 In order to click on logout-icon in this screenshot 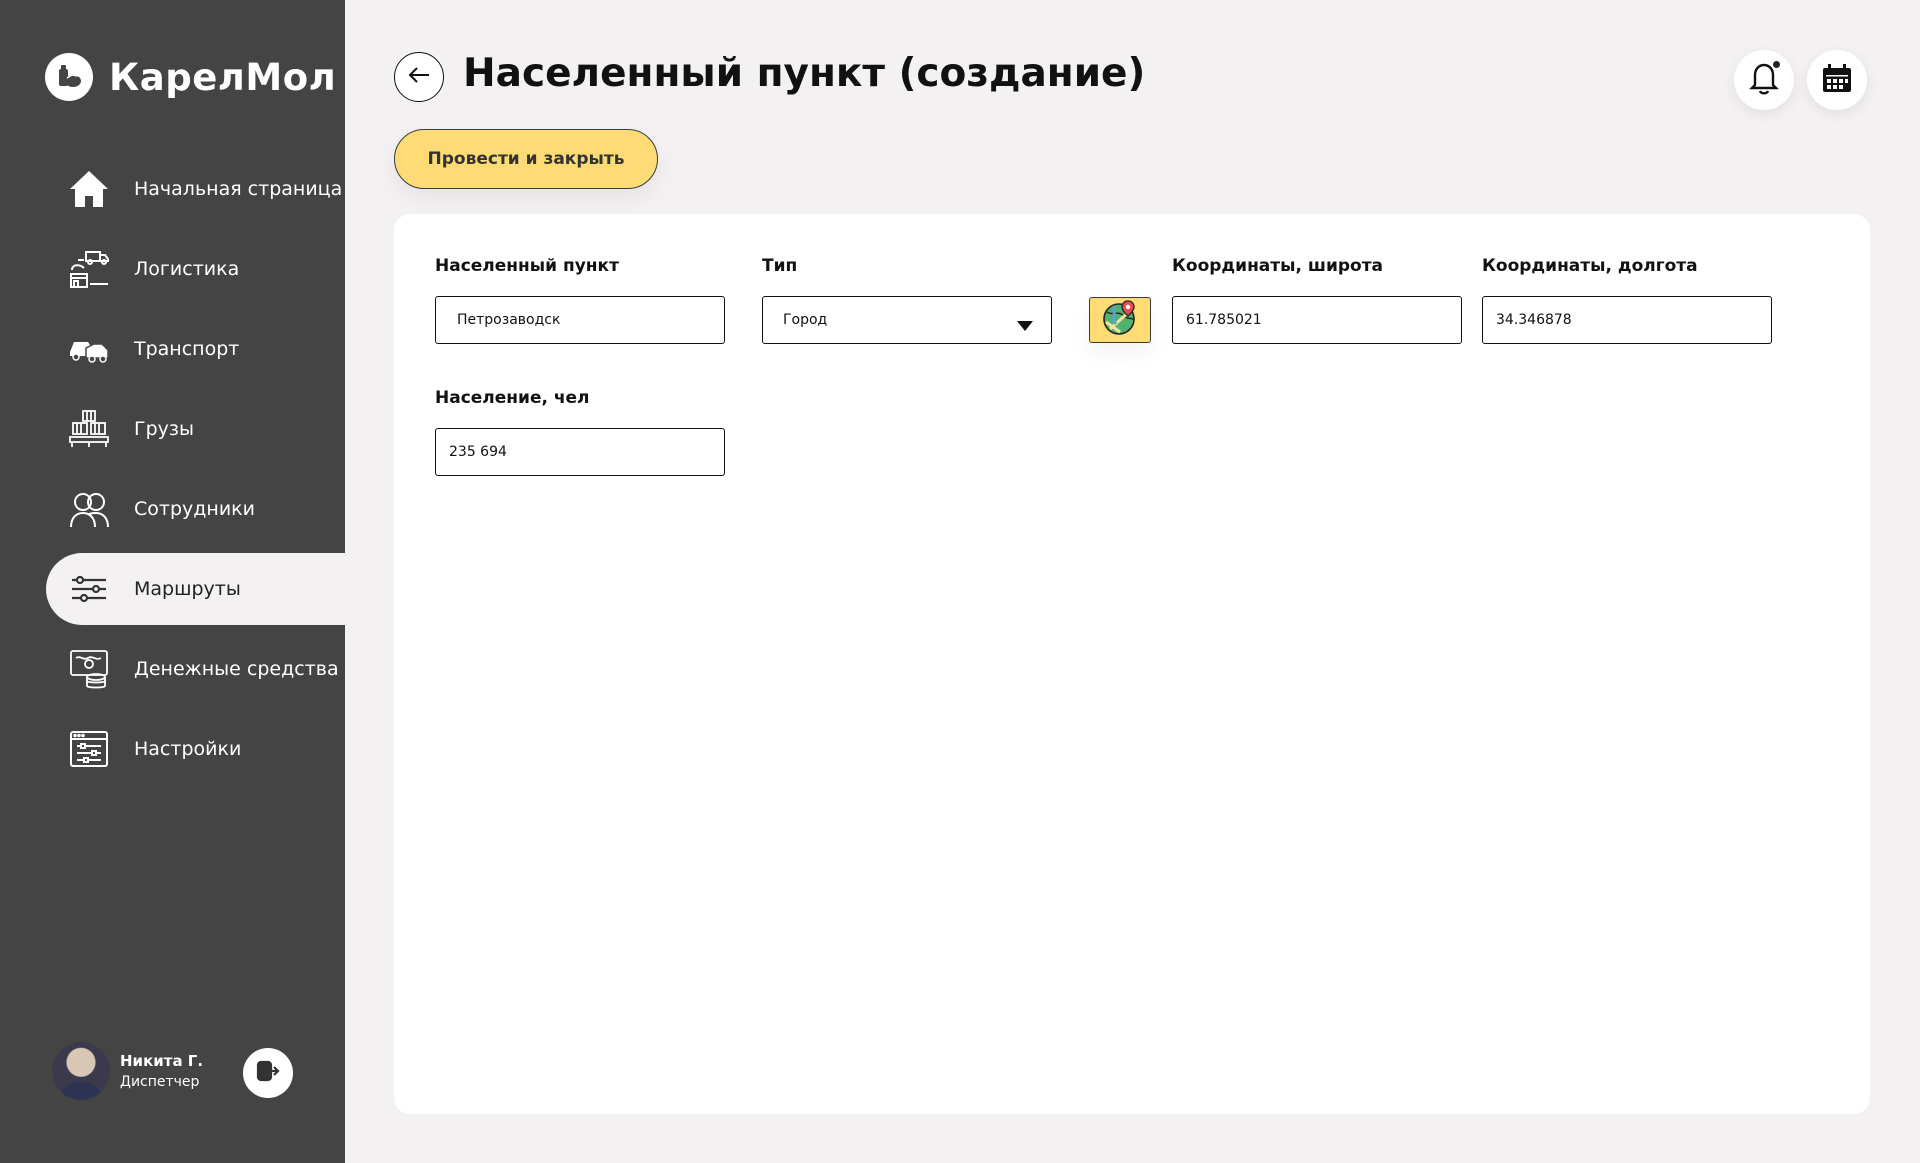, I will do `click(268, 1073)`.